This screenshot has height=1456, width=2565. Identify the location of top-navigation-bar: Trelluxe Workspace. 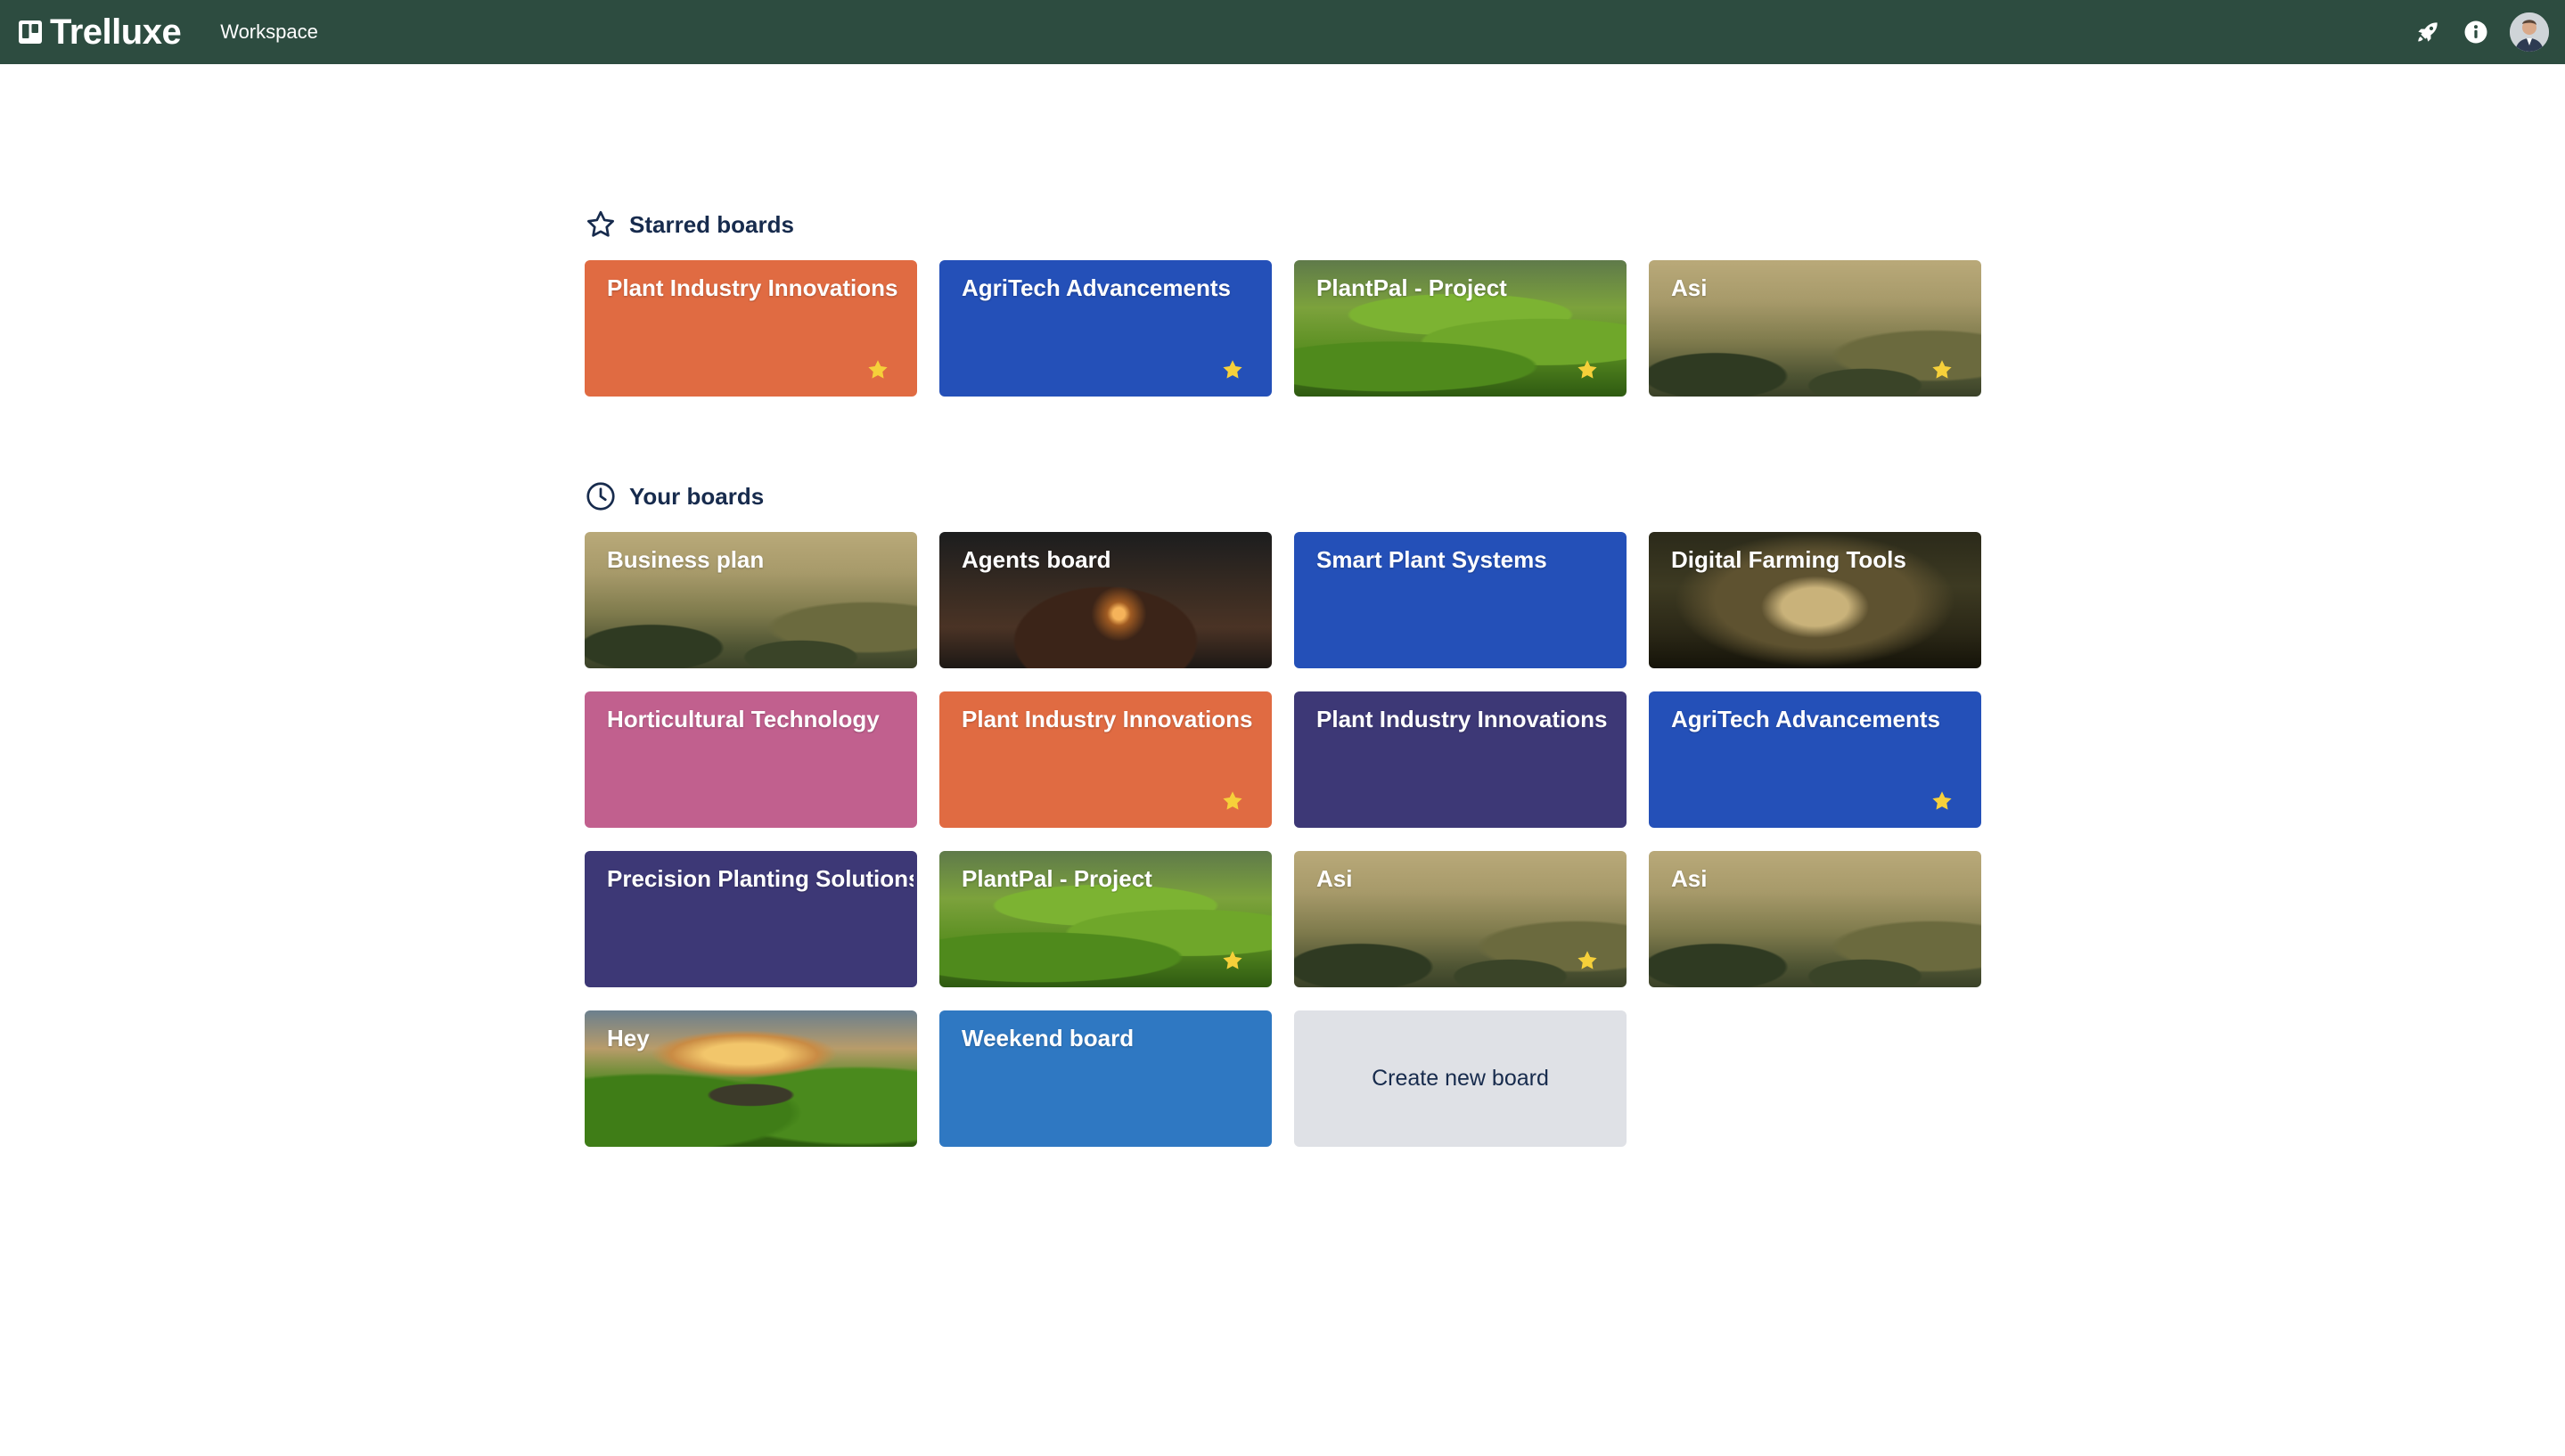
(1282, 32).